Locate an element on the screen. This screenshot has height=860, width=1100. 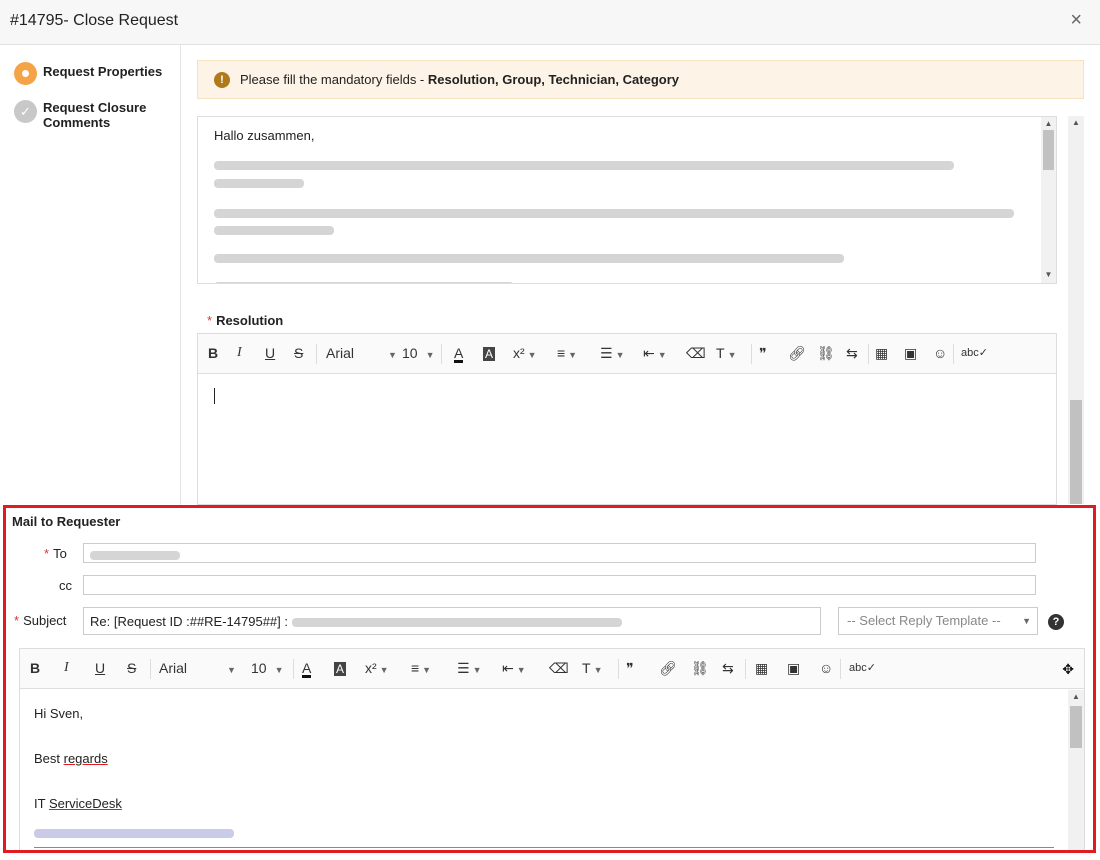
to-label: * To is located at coordinates (55, 553).